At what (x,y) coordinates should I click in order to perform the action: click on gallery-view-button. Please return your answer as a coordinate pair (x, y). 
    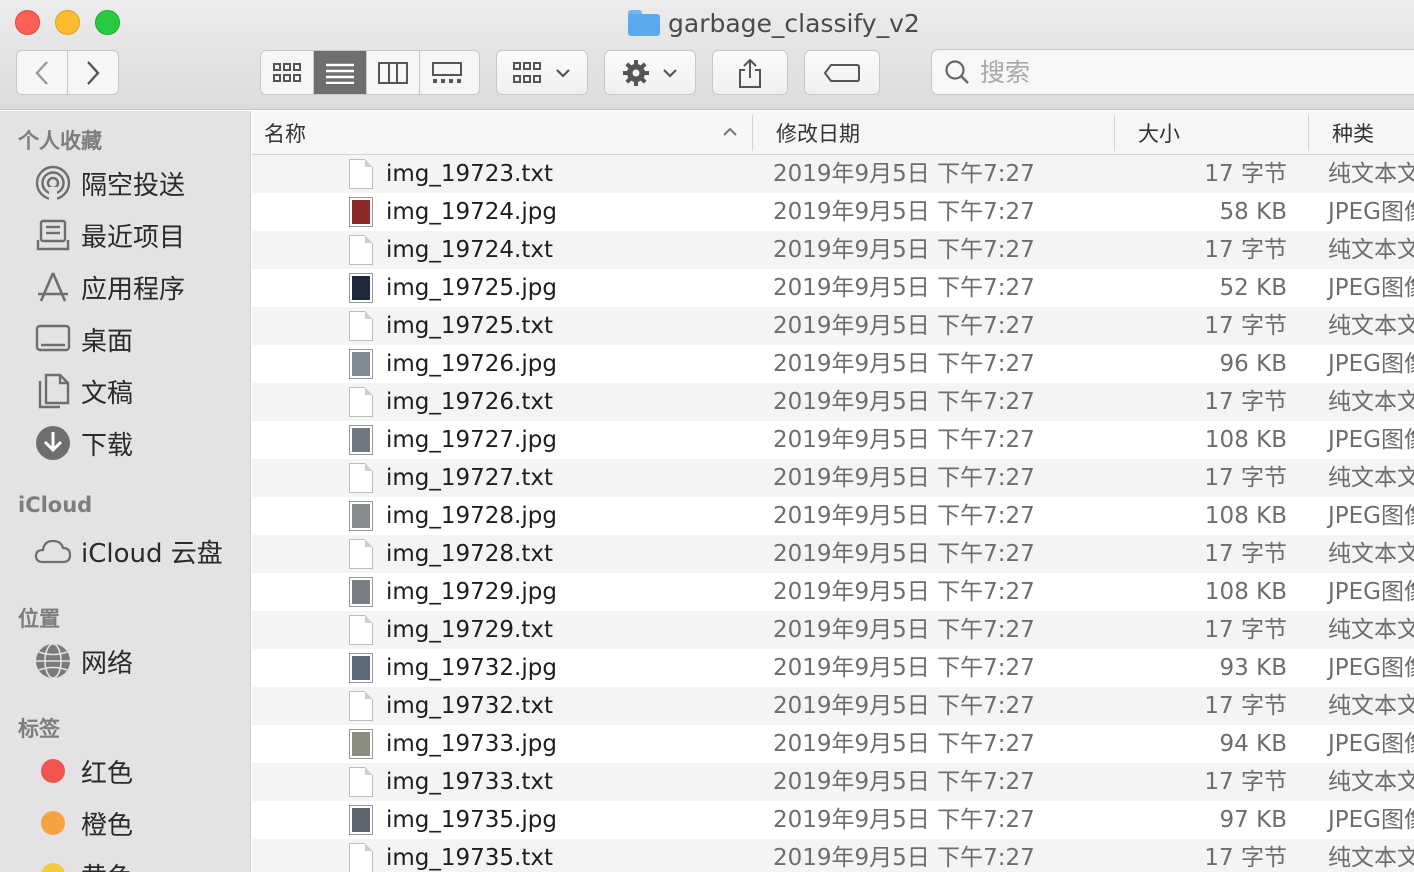
    Looking at the image, I should click on (446, 72).